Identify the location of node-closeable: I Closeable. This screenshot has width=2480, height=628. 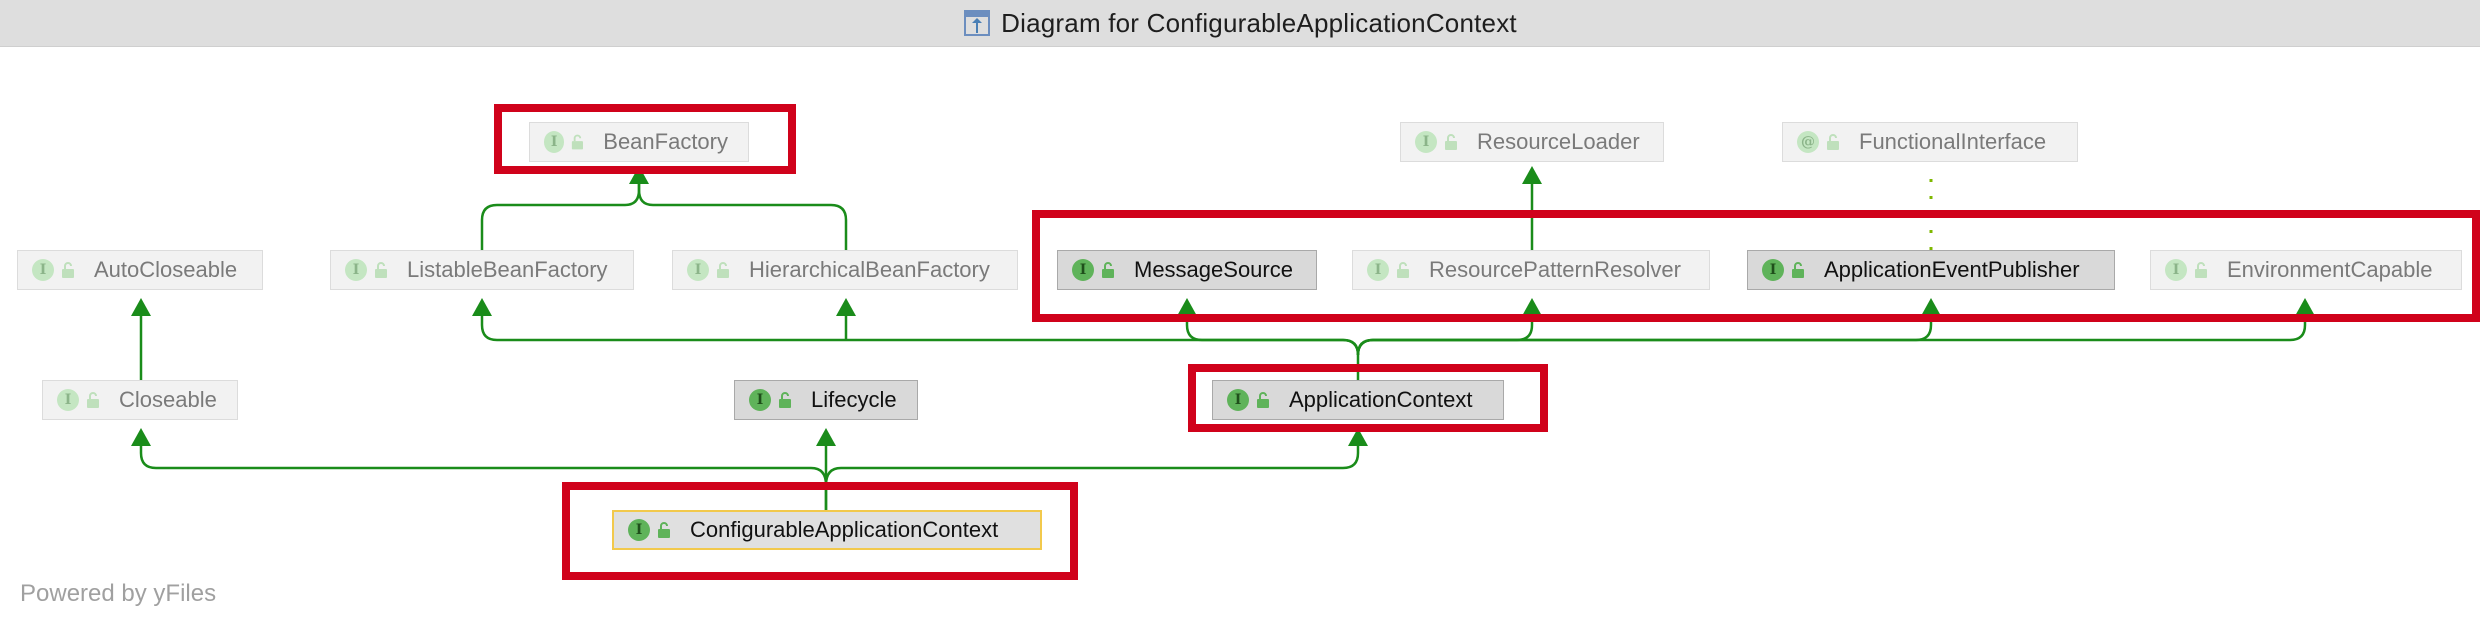
(140, 400).